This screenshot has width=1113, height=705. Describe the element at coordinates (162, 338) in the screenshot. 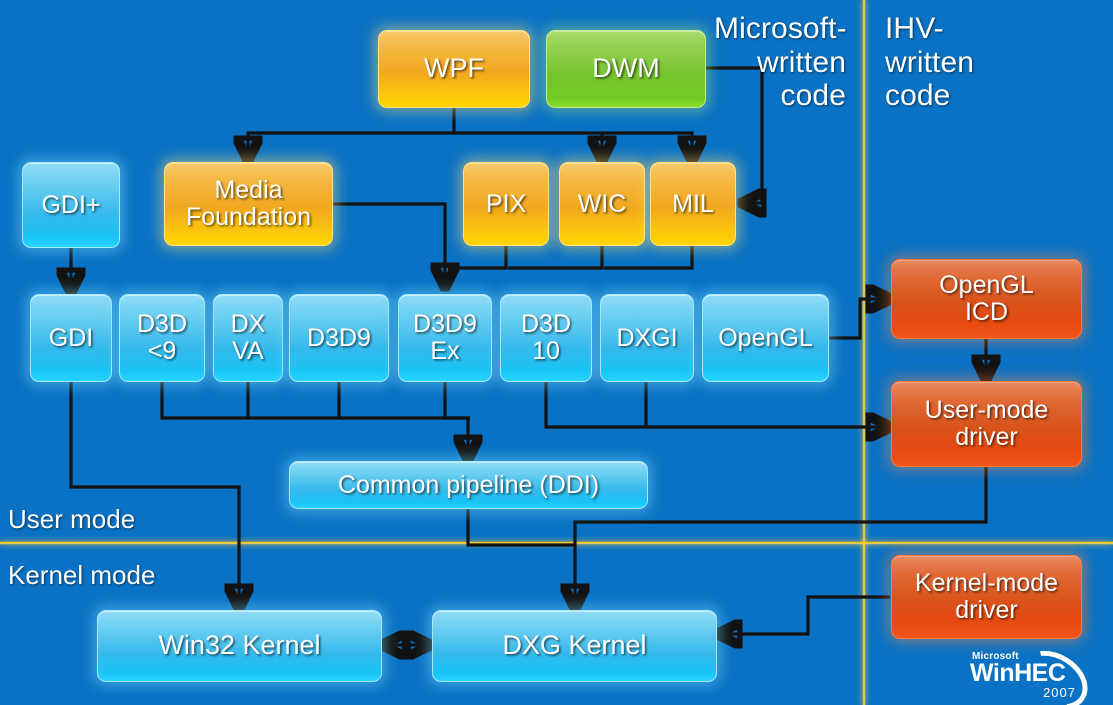

I see `box-d3d-lt9: D3D <9` at that location.